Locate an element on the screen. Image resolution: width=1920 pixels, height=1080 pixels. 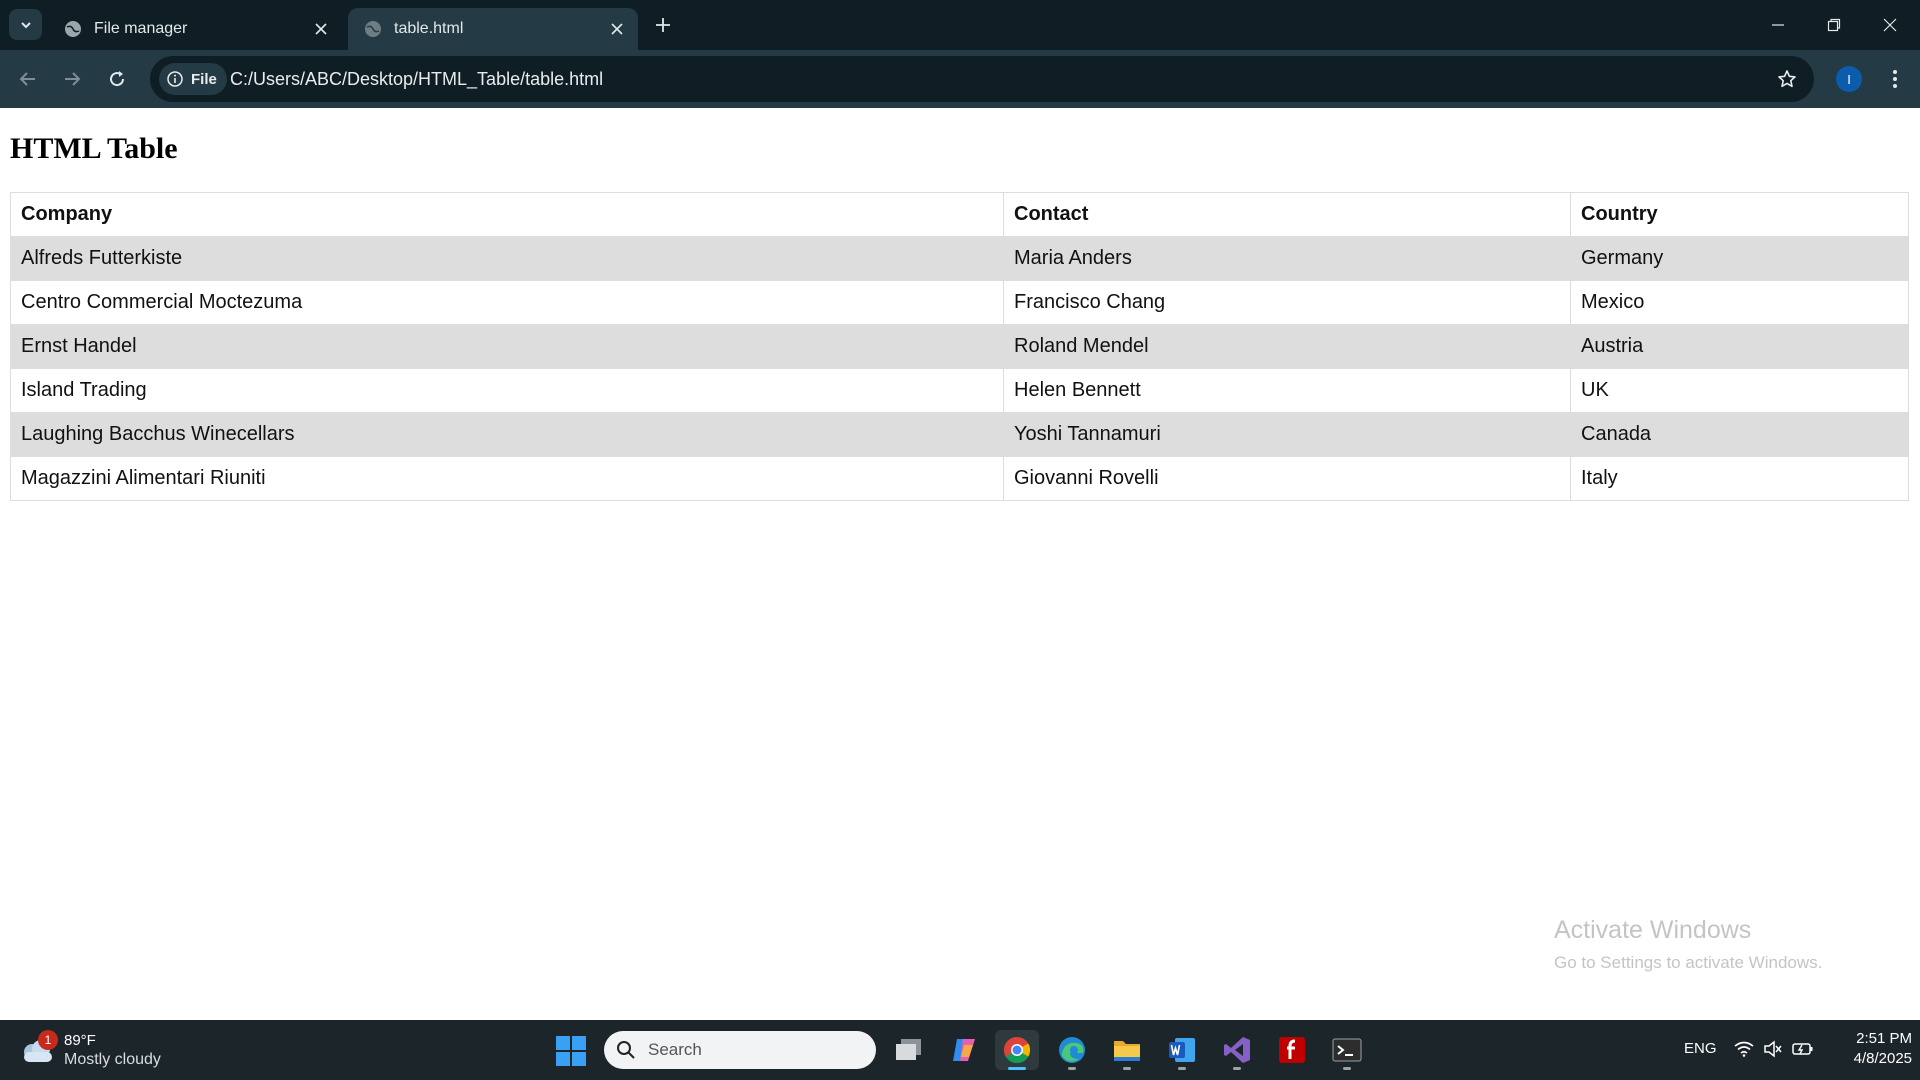
cell-country: Canada is located at coordinates (1739, 434).